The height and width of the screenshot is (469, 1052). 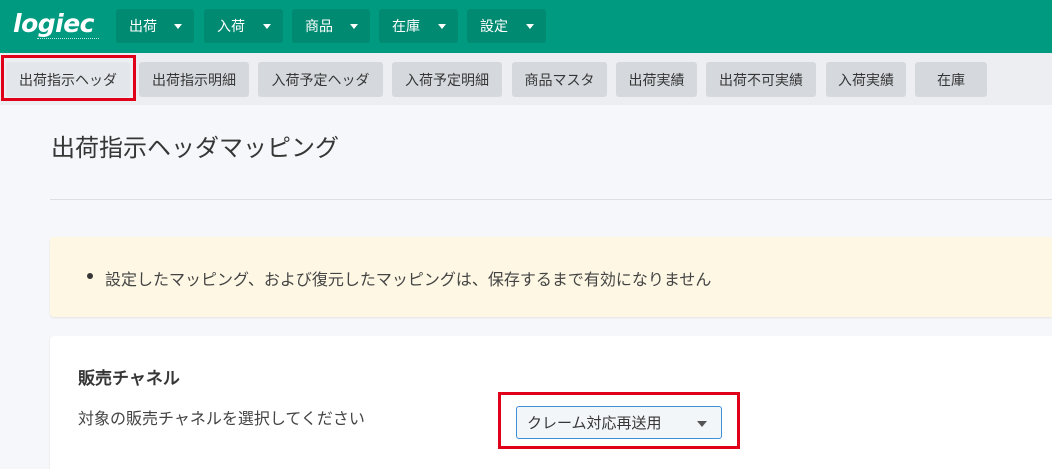 I want to click on tab-label: 入荷実績, so click(x=866, y=80).